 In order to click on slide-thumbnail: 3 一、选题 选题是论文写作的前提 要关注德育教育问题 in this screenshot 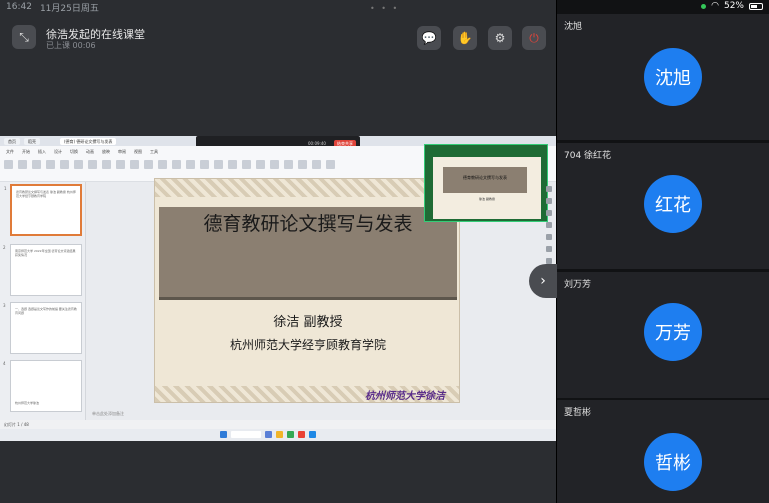, I will do `click(42, 328)`.